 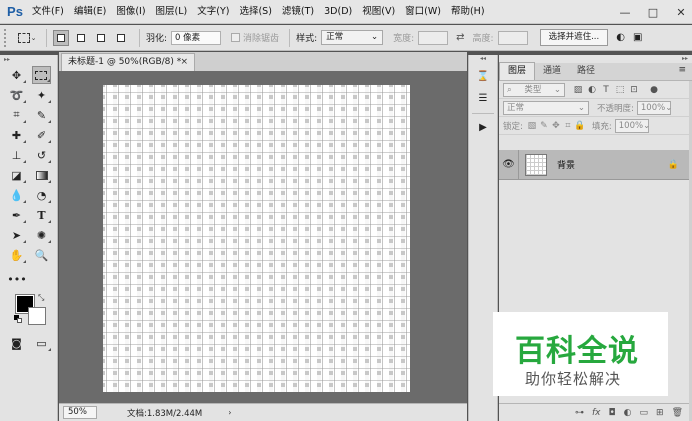 I want to click on tab-paths: 路径, so click(x=586, y=71).